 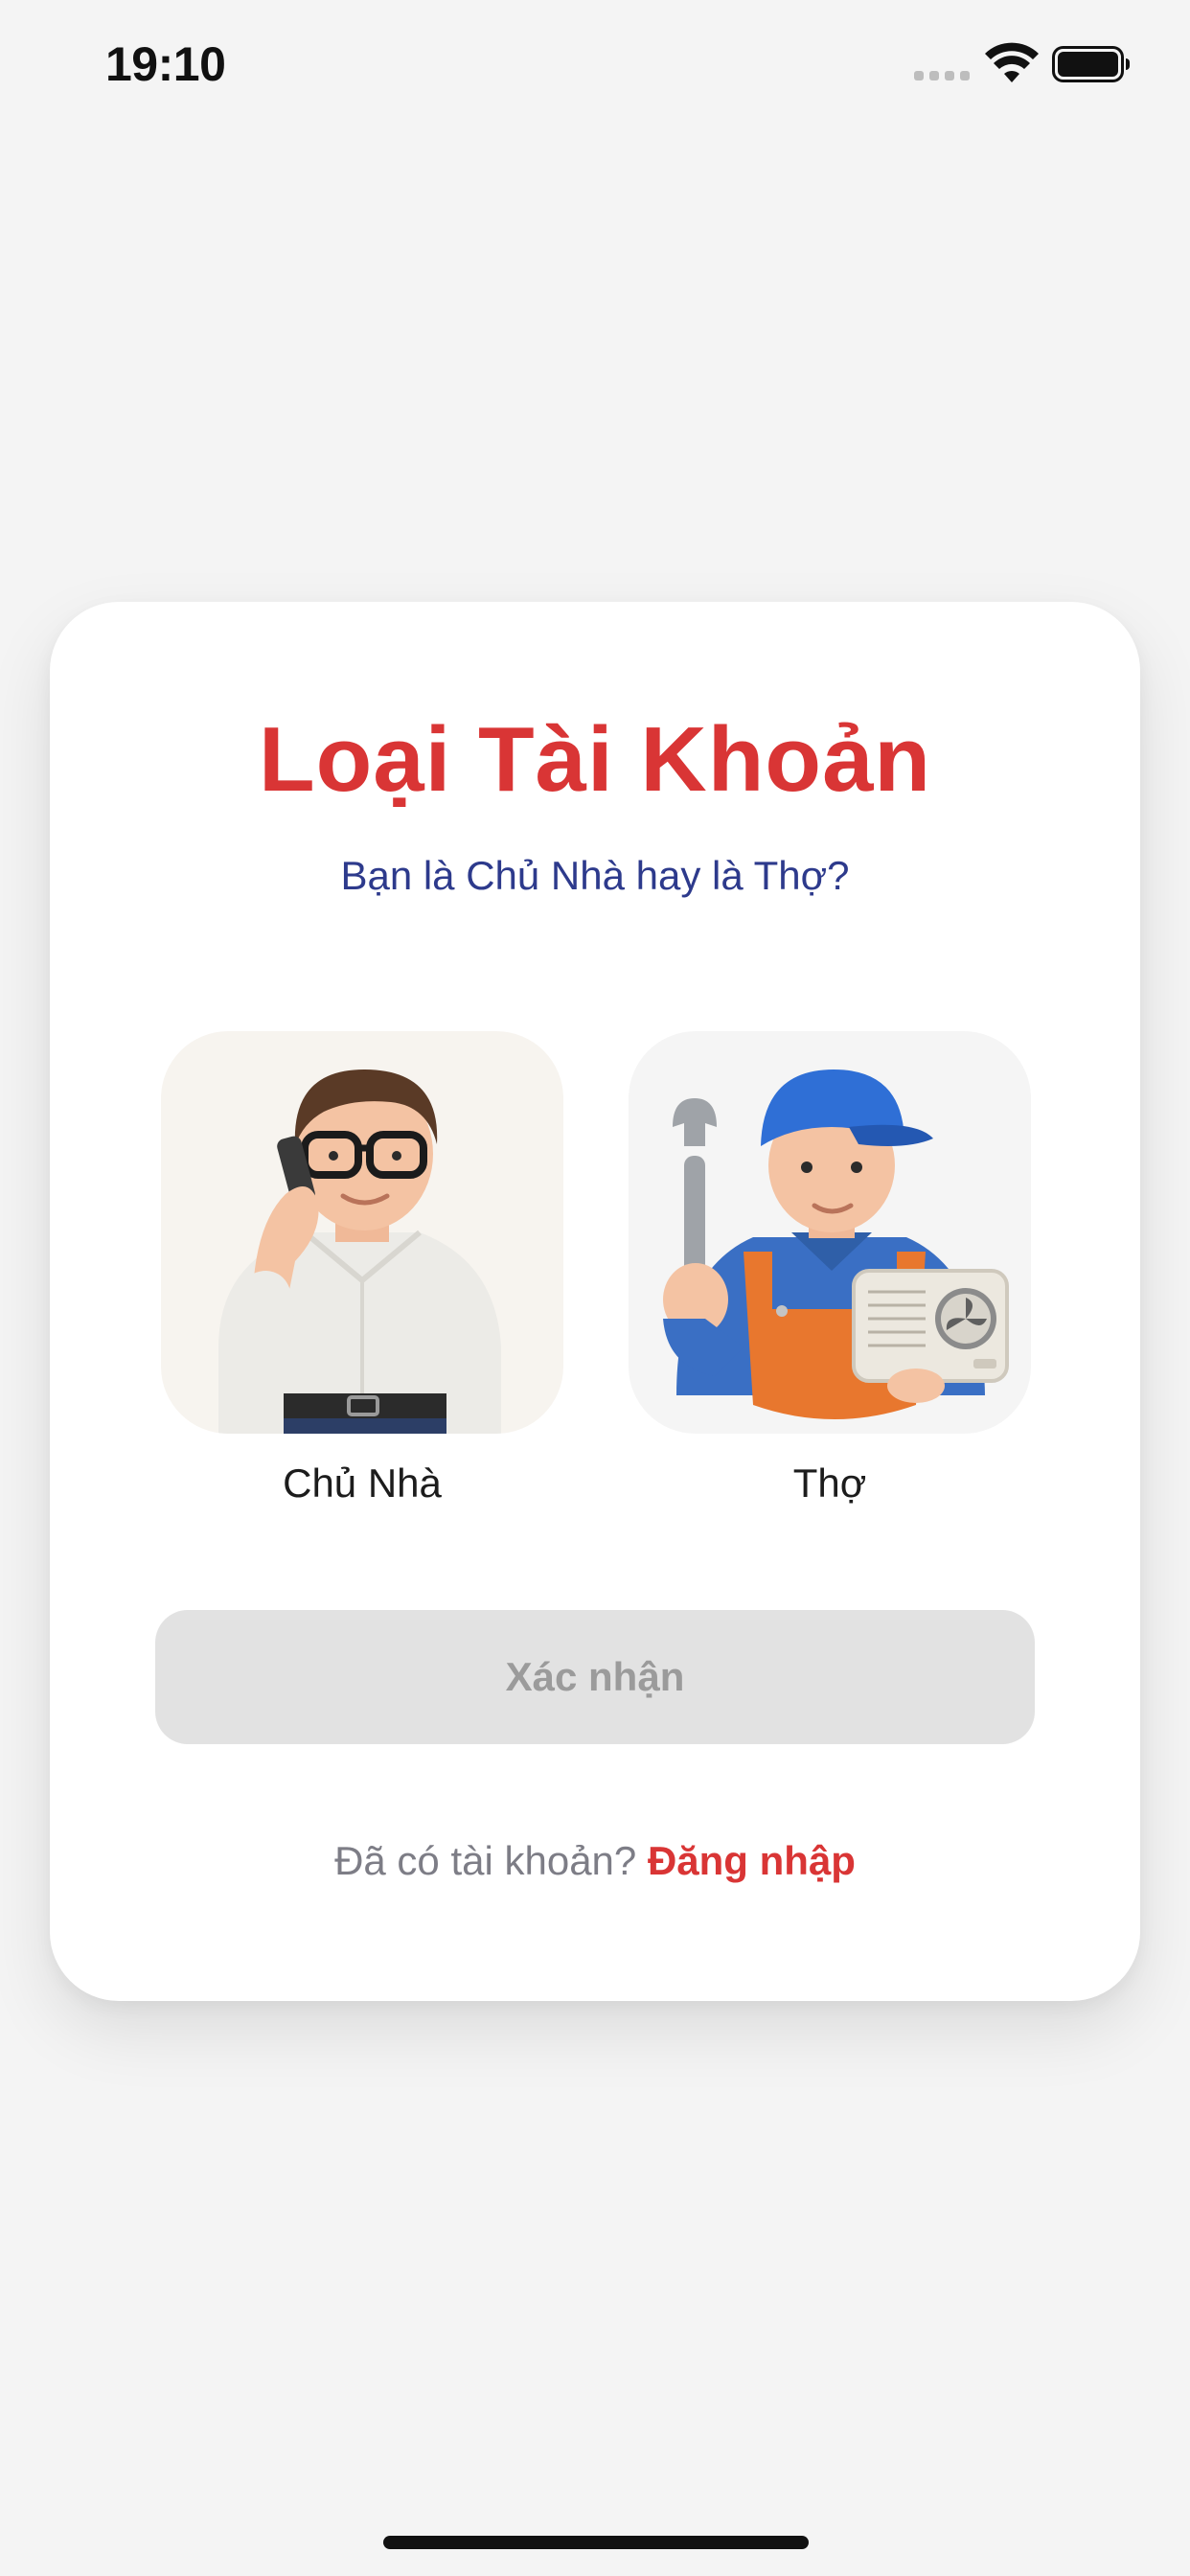 I want to click on technician-with-wrench-and-ac-unit-illustration, so click(x=836, y=1244).